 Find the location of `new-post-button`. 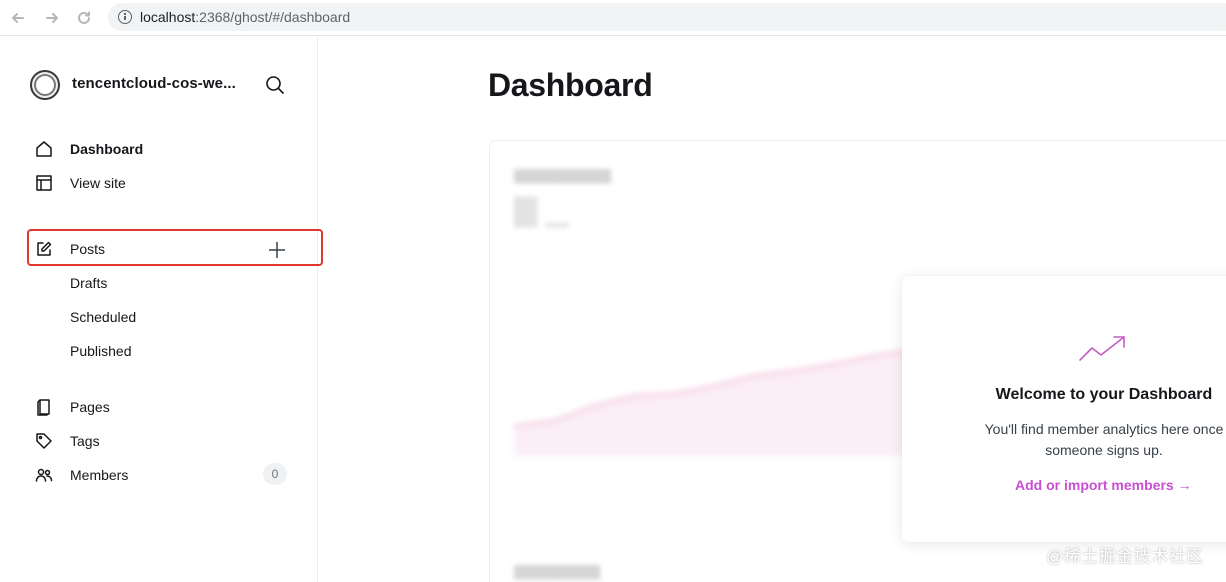

new-post-button is located at coordinates (277, 250).